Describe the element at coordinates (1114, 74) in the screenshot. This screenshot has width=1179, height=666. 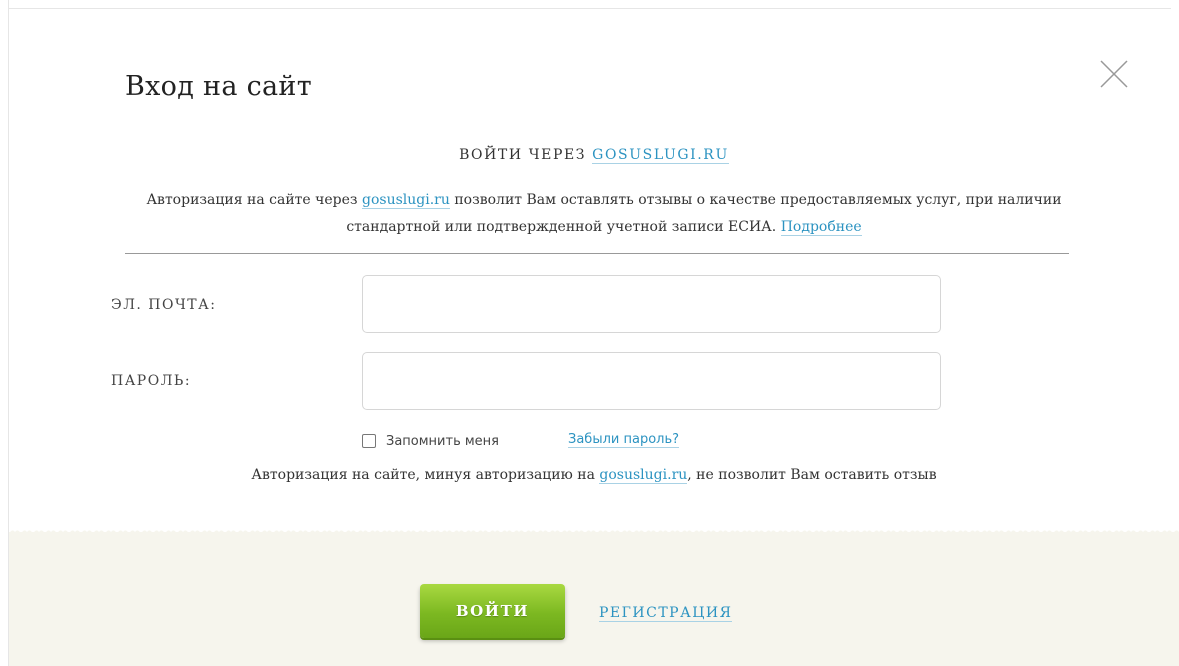
I see `close-icon` at that location.